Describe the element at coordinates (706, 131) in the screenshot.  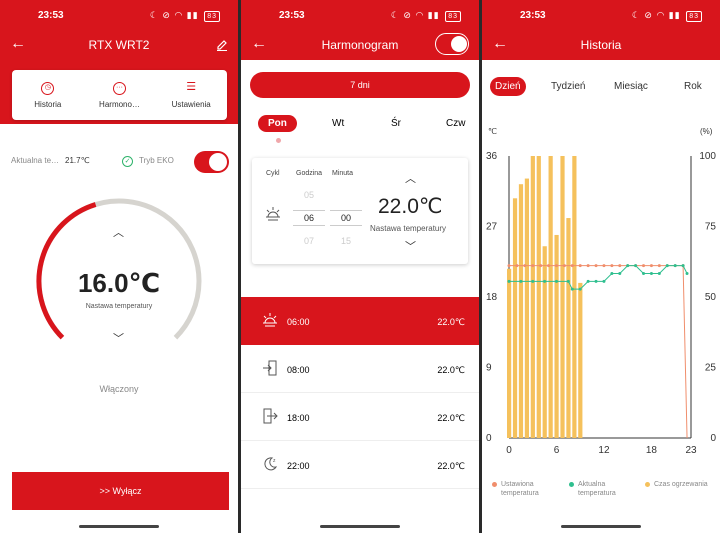
I see `right-axis-unit: (%)` at that location.